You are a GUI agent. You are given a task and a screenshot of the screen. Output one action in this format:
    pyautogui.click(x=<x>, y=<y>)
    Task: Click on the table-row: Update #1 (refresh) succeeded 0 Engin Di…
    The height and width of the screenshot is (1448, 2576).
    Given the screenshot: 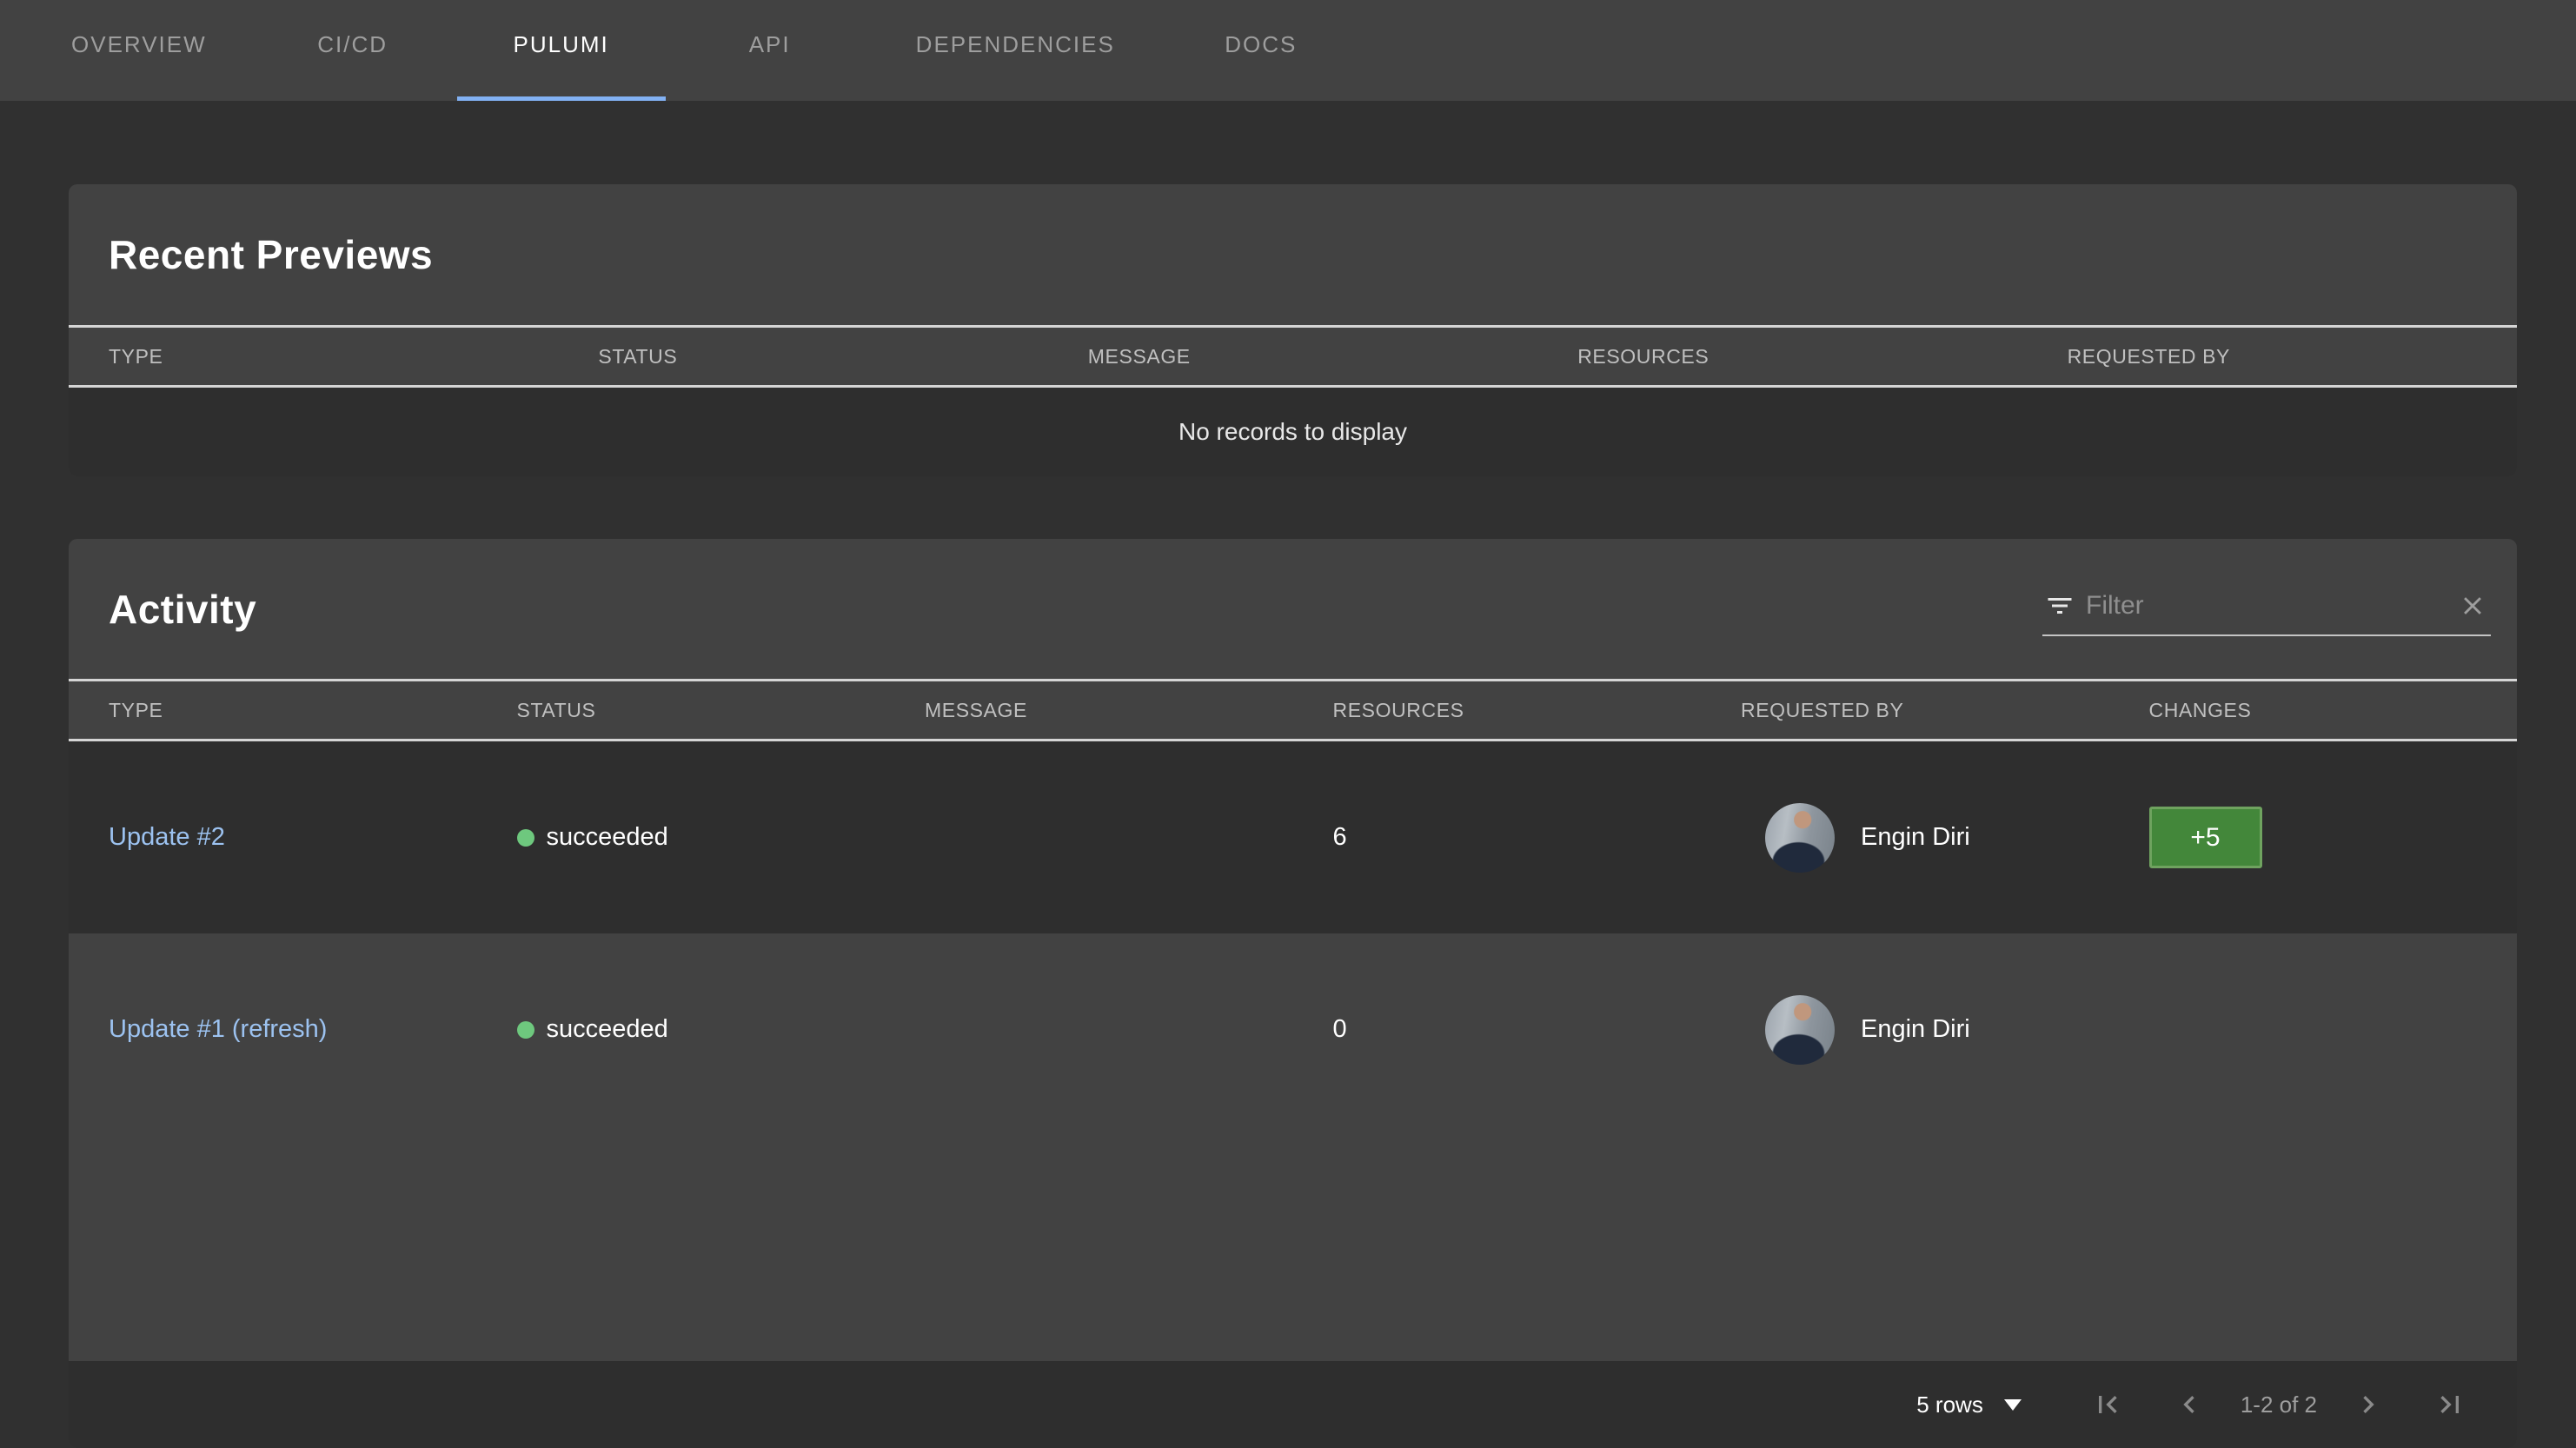 What is the action you would take?
    pyautogui.click(x=1293, y=1029)
    